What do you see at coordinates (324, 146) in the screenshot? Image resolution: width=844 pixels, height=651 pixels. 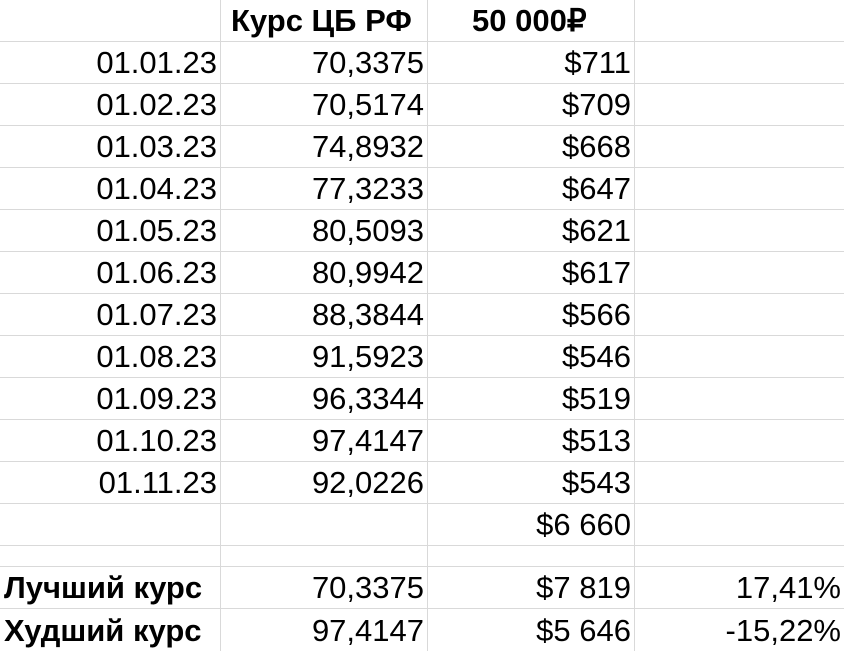 I see `rate-cell: 74,8932` at bounding box center [324, 146].